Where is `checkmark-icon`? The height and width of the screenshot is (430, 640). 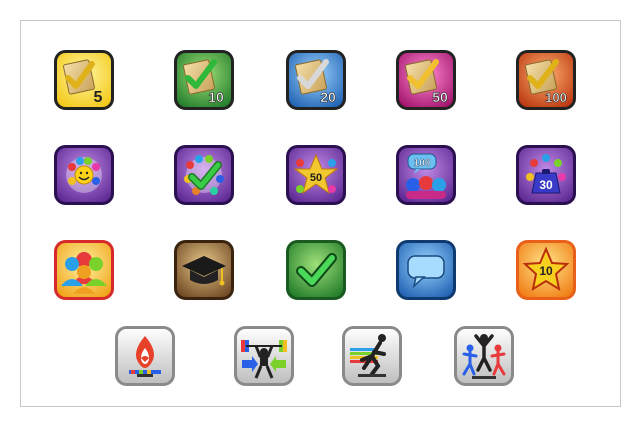 checkmark-icon is located at coordinates (316, 270).